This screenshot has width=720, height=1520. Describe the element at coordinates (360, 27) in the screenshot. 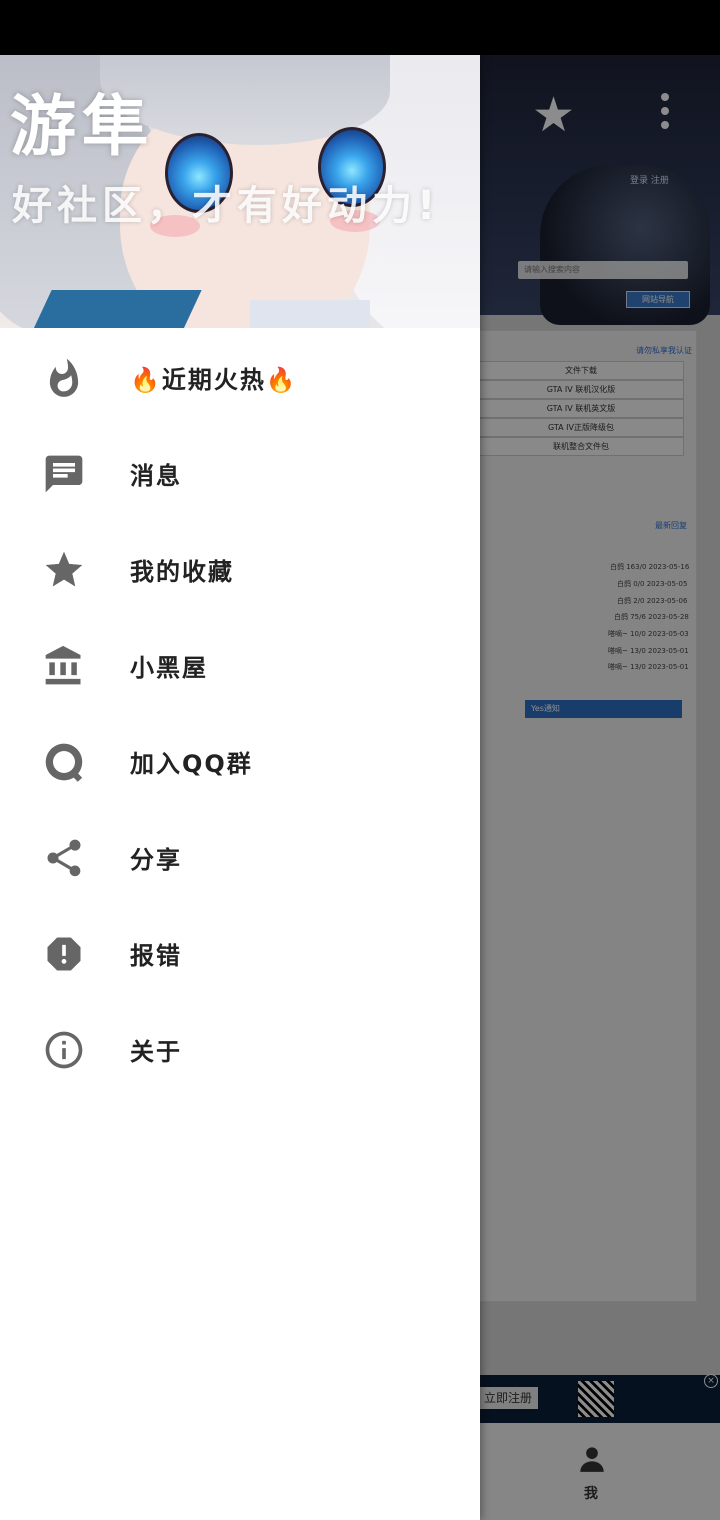

I see `status-bar` at that location.